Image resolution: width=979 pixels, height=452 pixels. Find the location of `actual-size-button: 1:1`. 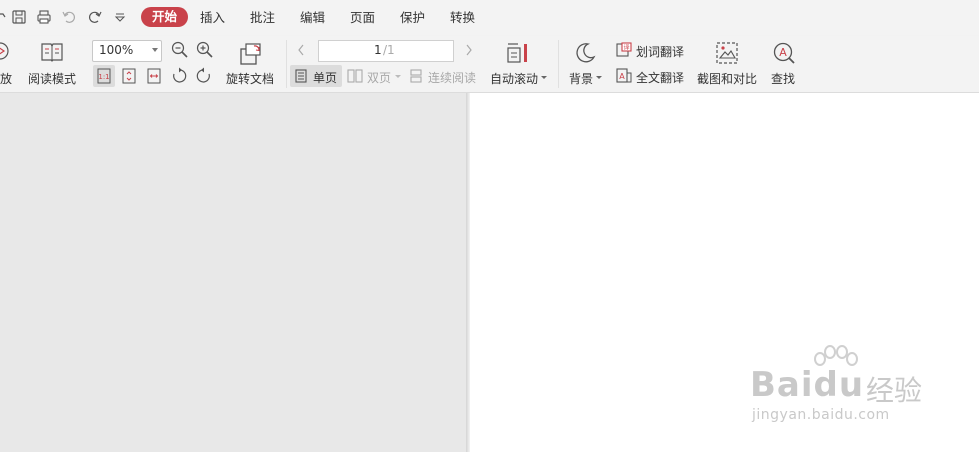

actual-size-button: 1:1 is located at coordinates (104, 76).